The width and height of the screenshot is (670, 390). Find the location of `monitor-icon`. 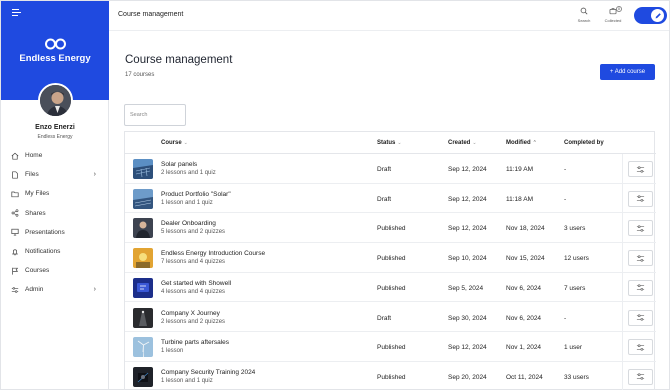

monitor-icon is located at coordinates (15, 232).